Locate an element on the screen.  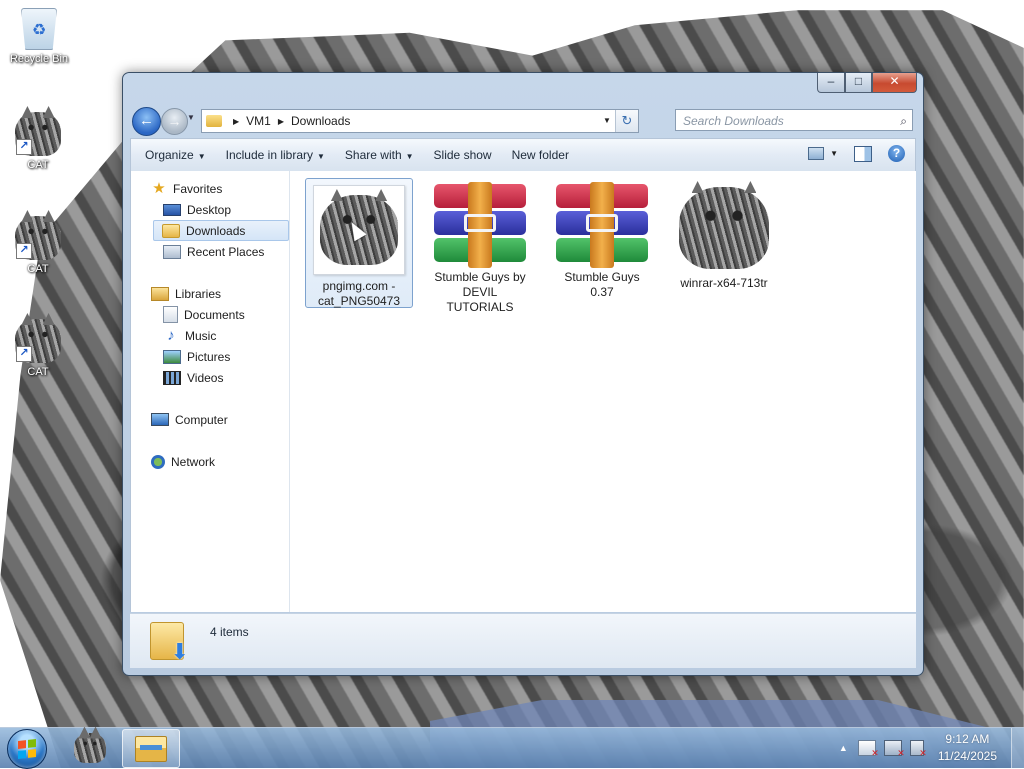
desktop-icon-cat-3: ↗ CAT is located at coordinates (38, 348).